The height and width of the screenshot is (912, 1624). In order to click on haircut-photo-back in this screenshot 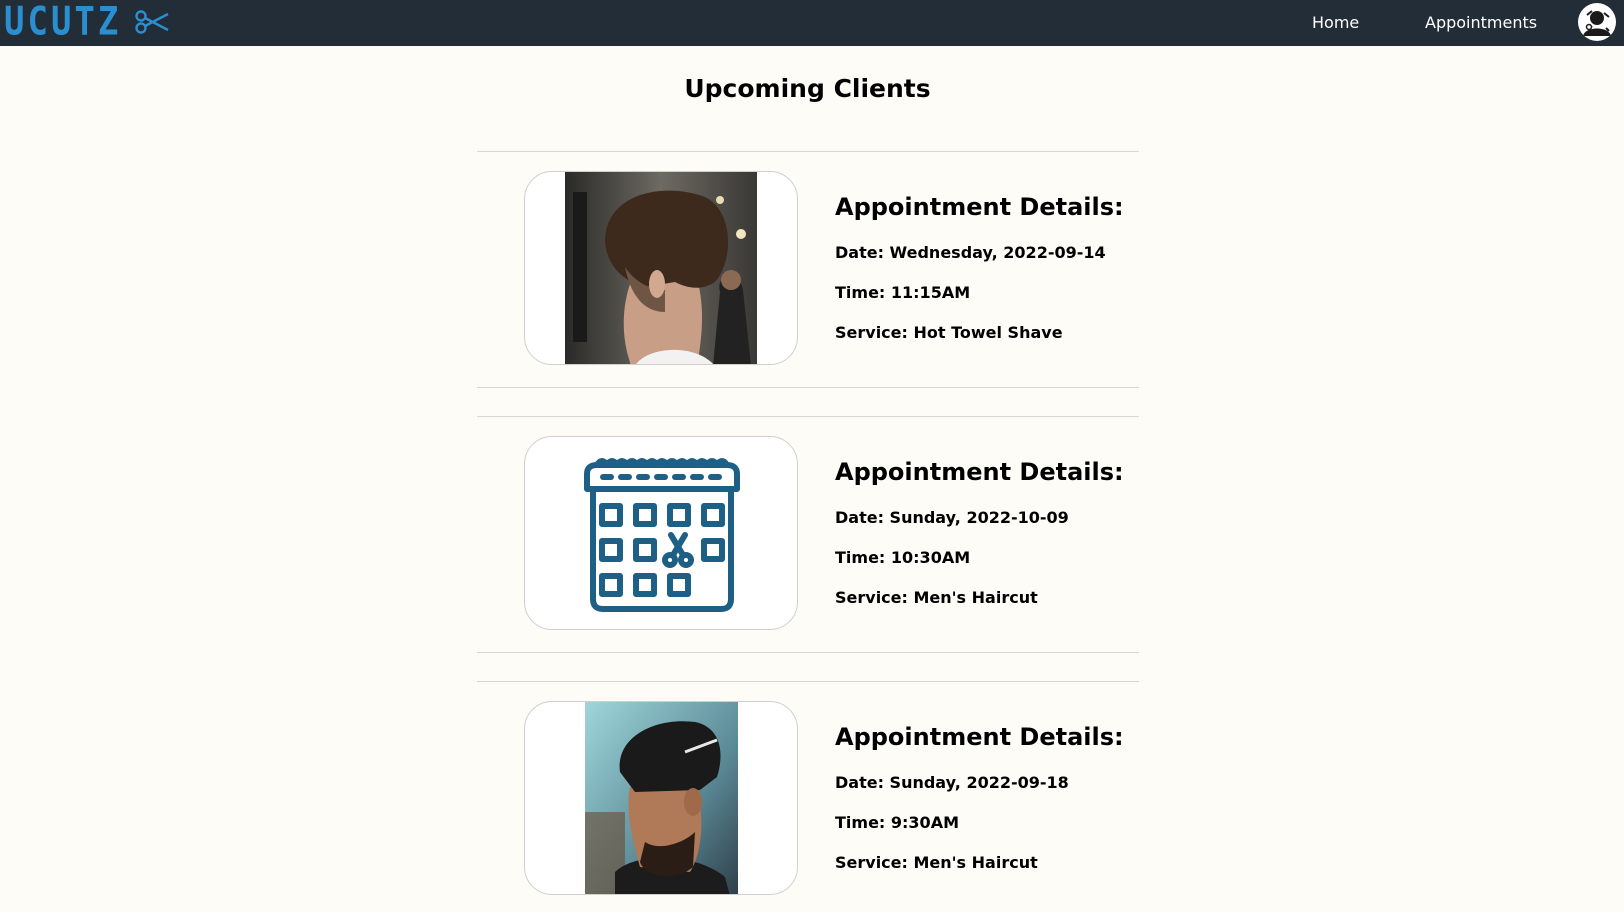, I will do `click(661, 268)`.